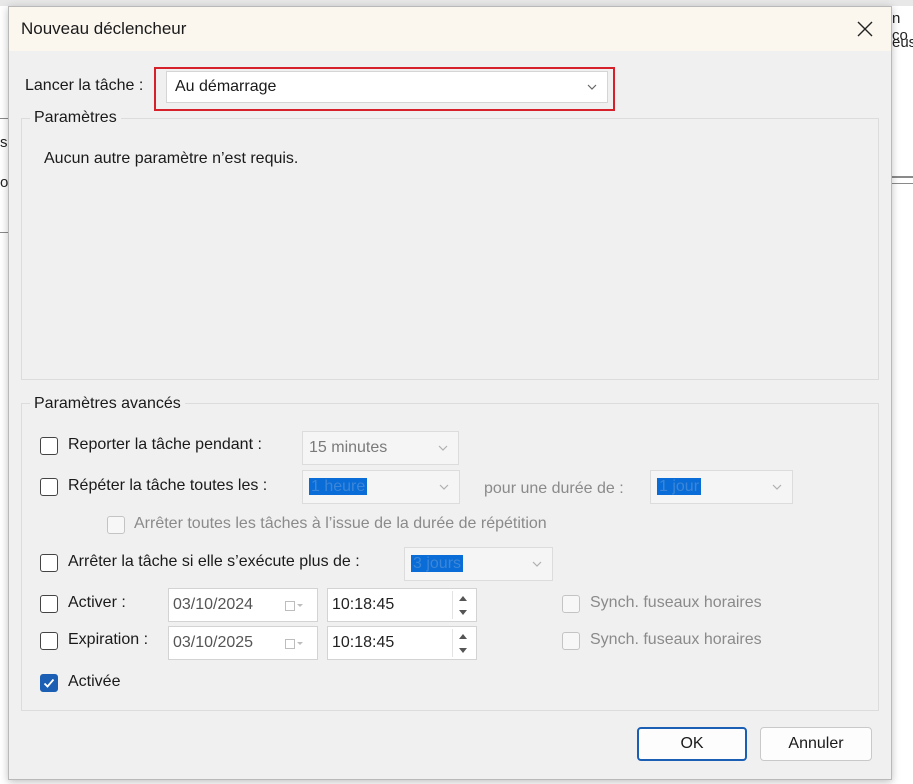 The width and height of the screenshot is (913, 784). Describe the element at coordinates (97, 602) in the screenshot. I see `activate-label: Activer :` at that location.